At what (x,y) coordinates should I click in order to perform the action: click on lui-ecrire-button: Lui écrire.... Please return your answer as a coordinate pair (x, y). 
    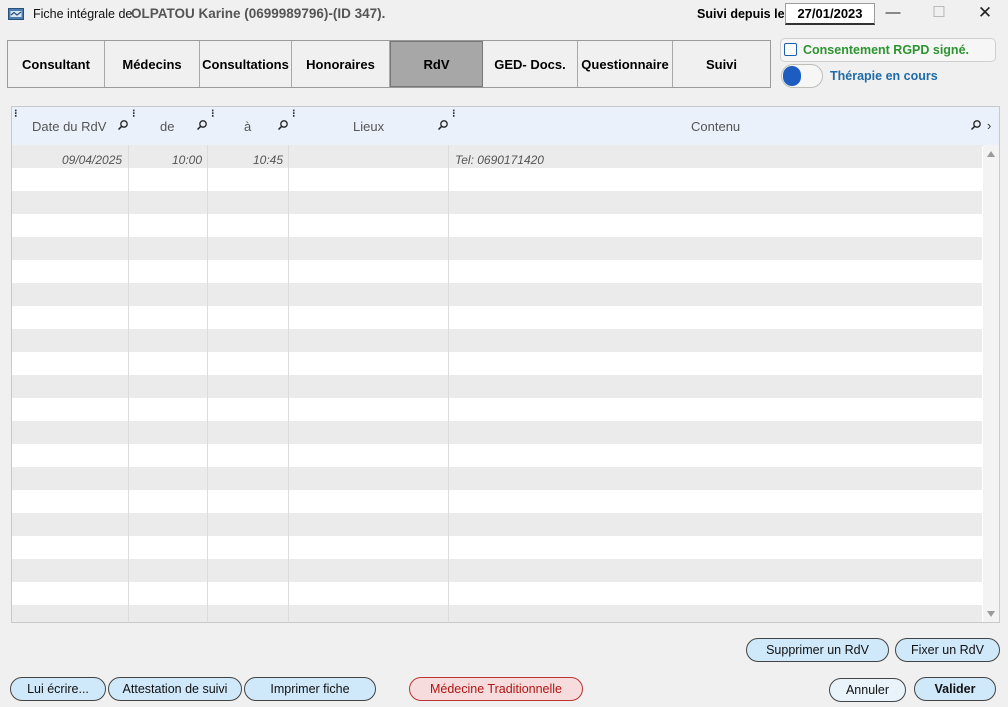
    Looking at the image, I should click on (58, 689).